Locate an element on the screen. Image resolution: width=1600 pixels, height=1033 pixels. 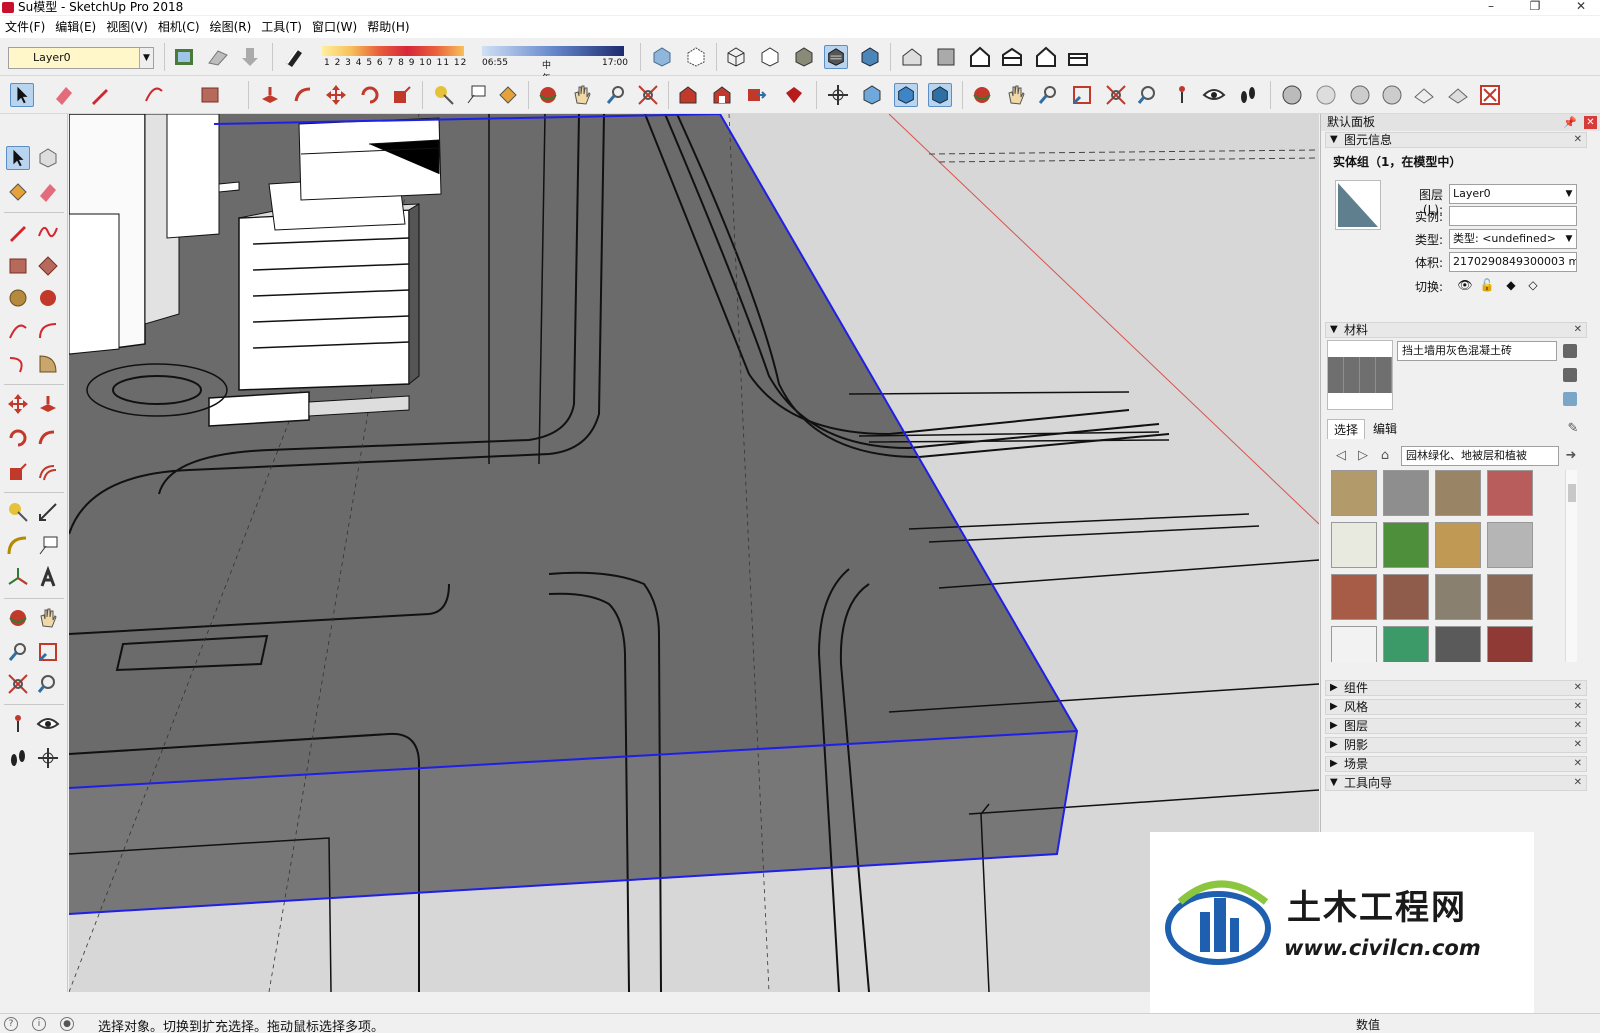
menu-file: 文件(F) is located at coordinates (29, 27).